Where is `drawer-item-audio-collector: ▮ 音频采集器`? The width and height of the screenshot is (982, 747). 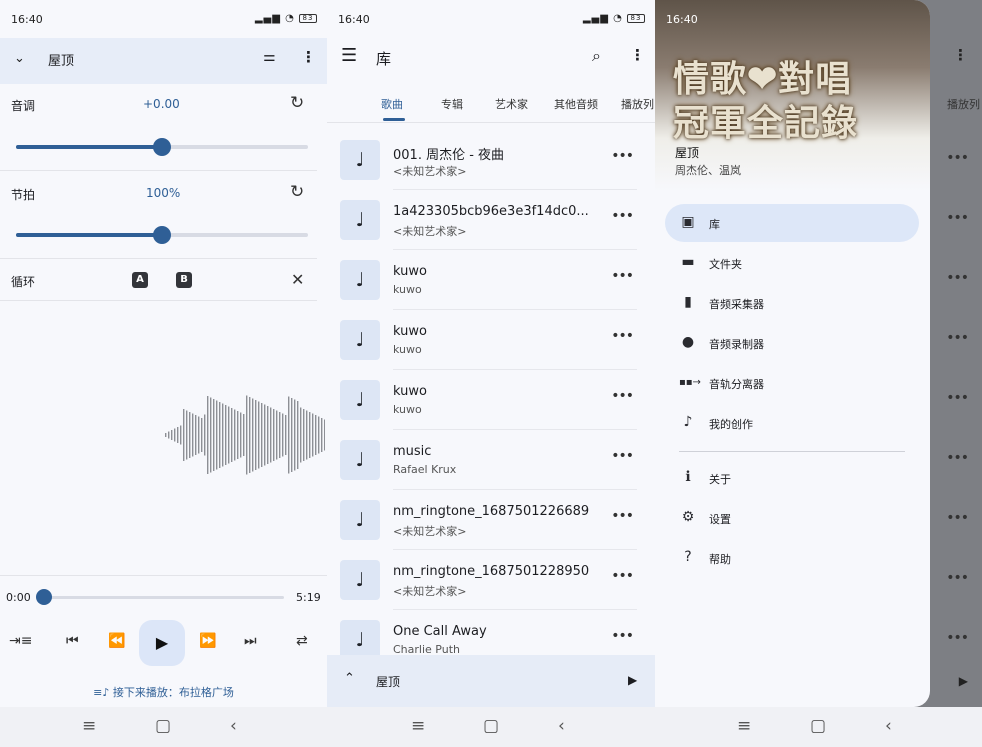 drawer-item-audio-collector: ▮ 音频采集器 is located at coordinates (792, 303).